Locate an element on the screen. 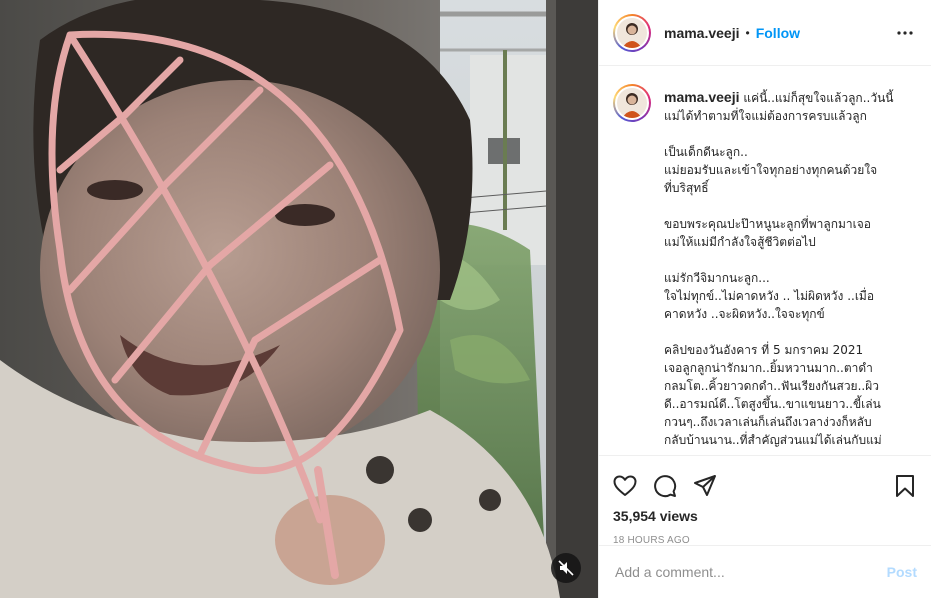 This screenshot has width=931, height=598. more-options-icon is located at coordinates (905, 32).